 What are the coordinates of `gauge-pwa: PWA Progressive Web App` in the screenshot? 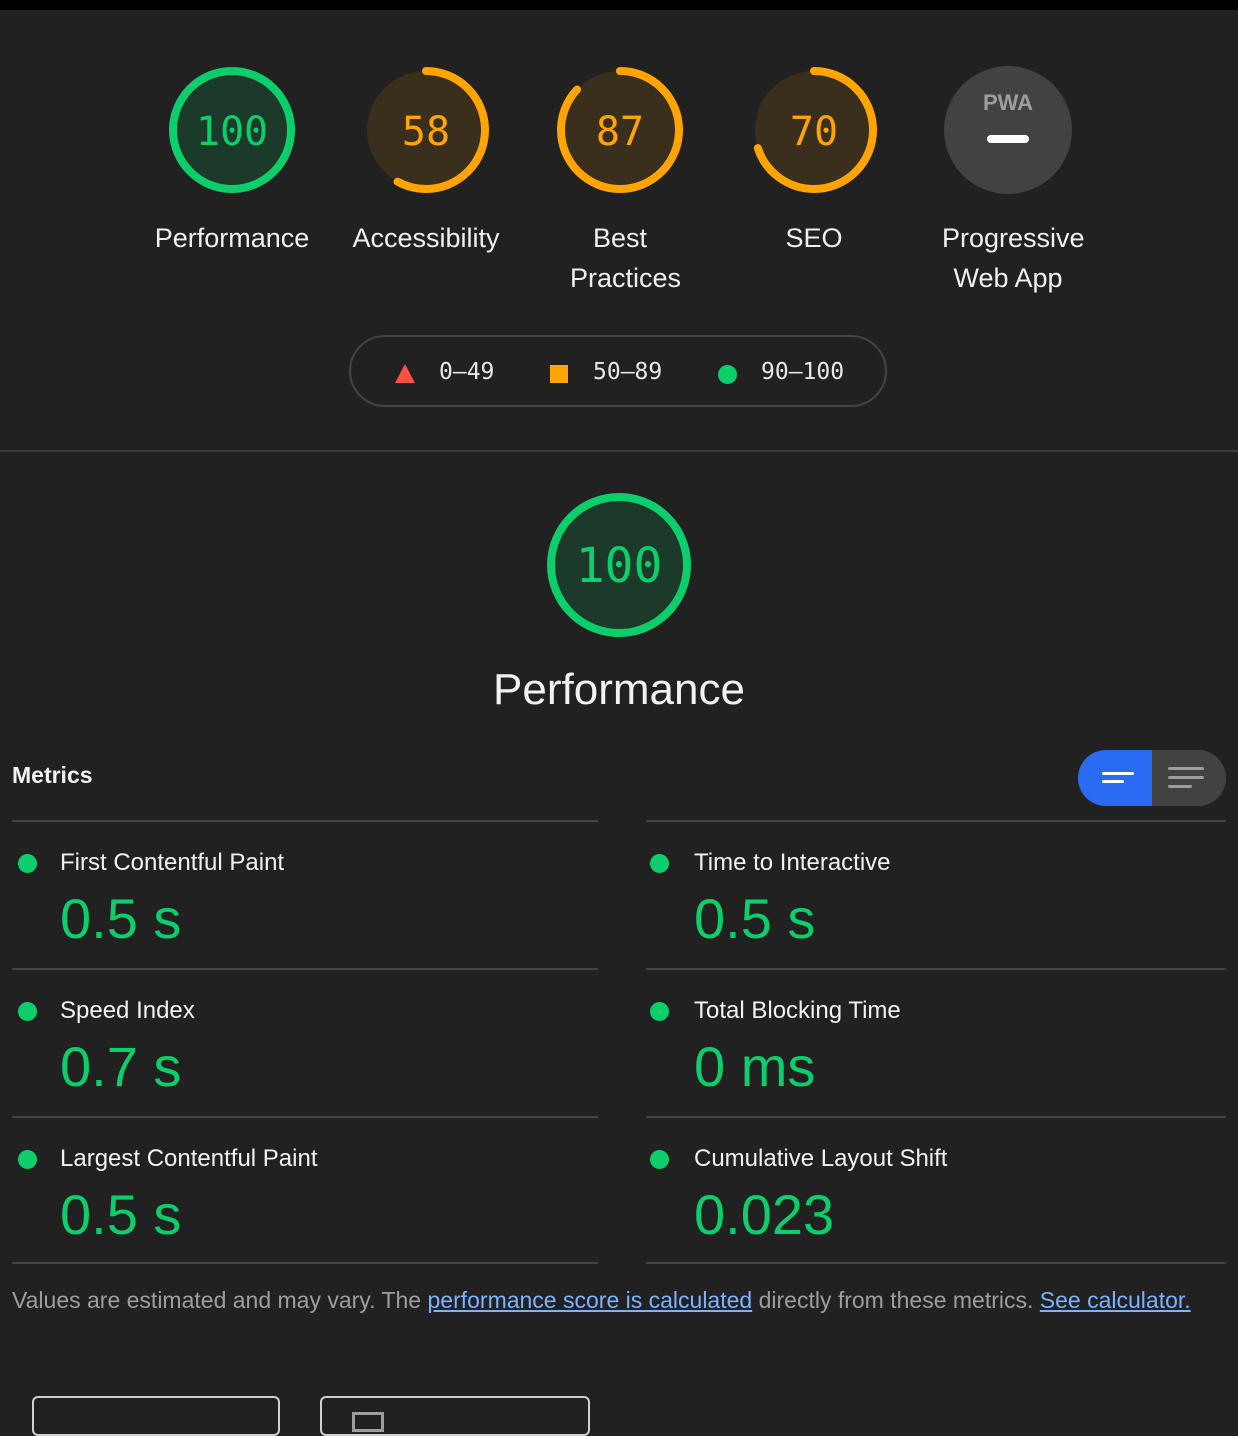 It's located at (1008, 181).